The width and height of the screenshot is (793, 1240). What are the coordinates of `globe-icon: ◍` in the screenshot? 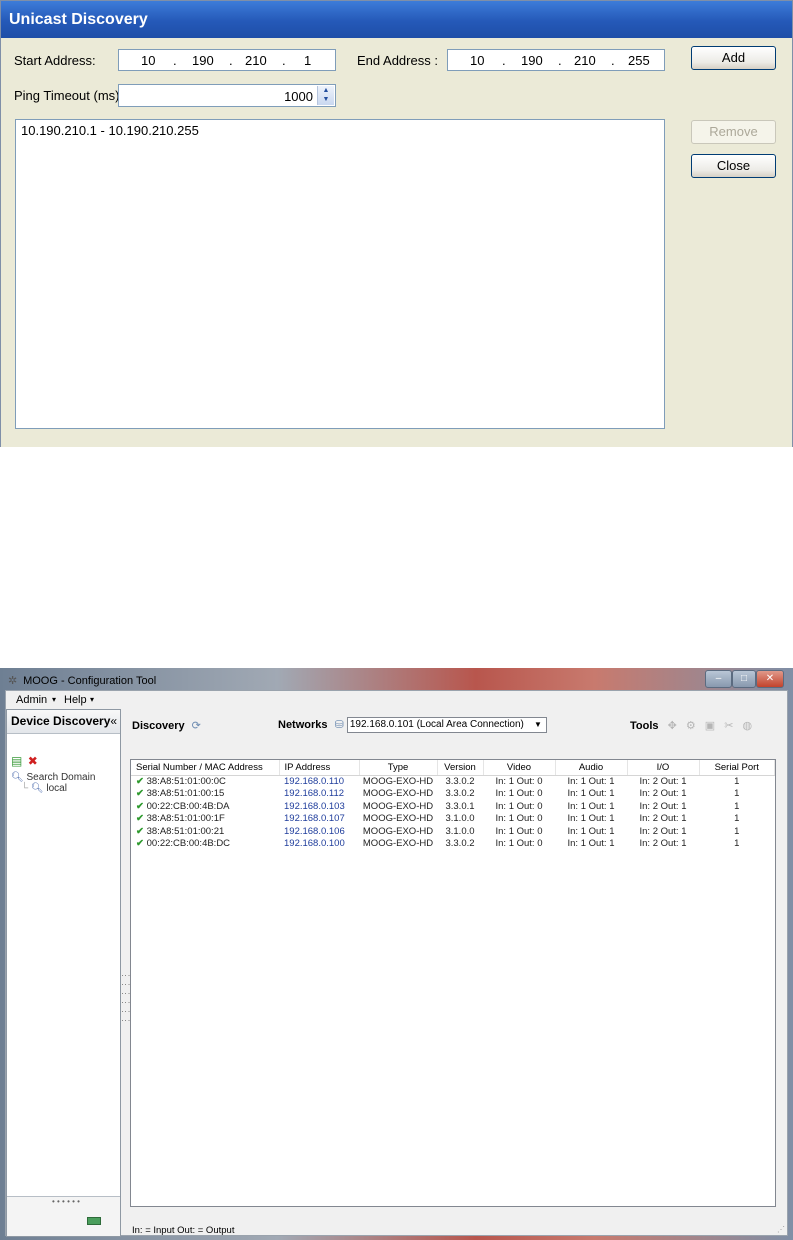 It's located at (748, 726).